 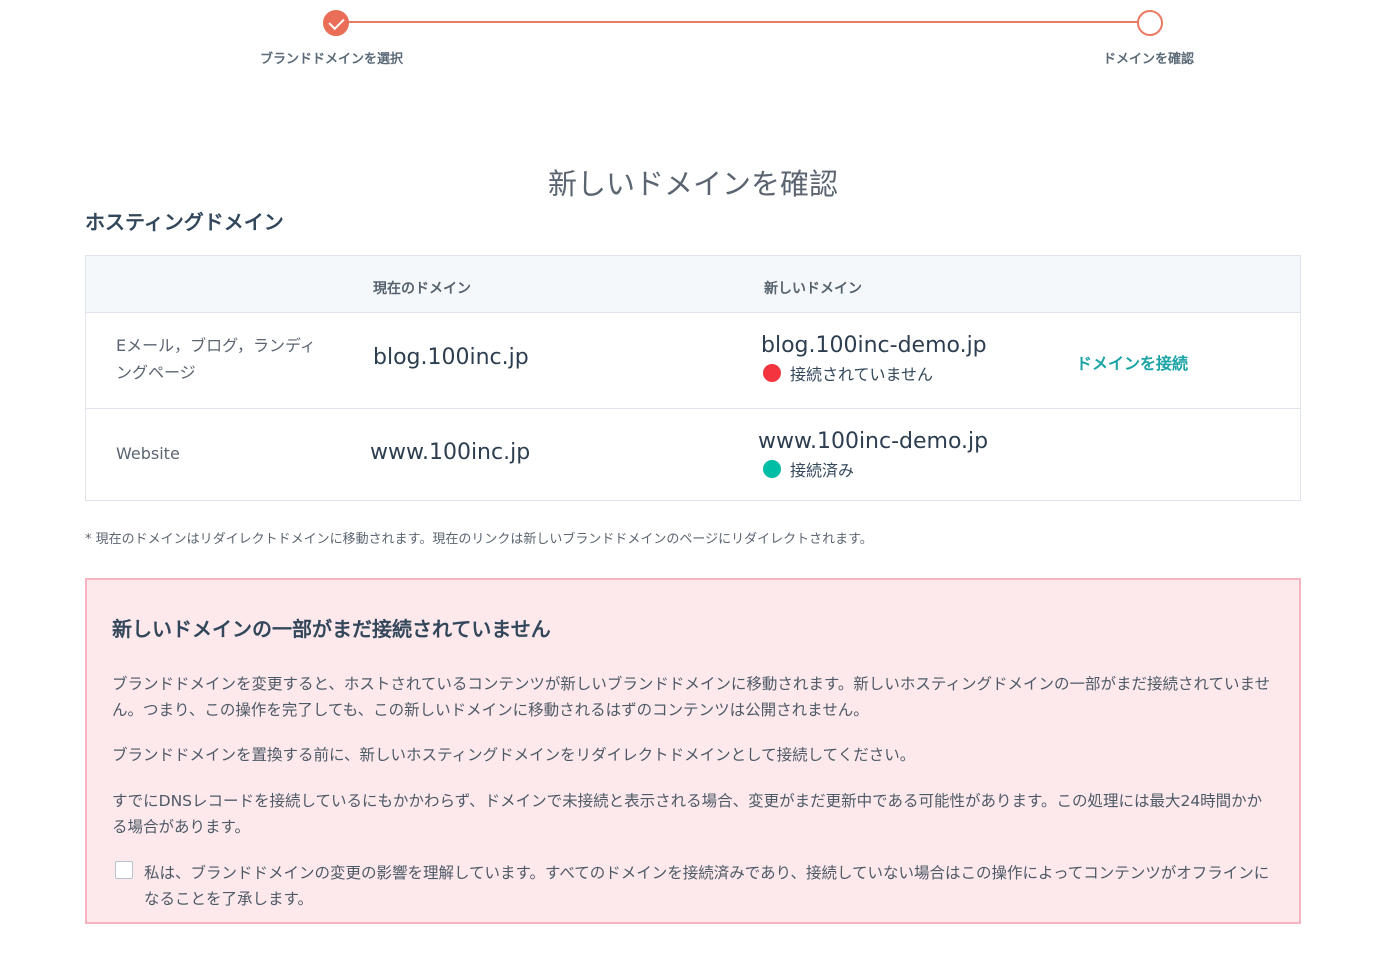 I want to click on new-domain: blog.100inc-demo.jp, so click(x=874, y=345).